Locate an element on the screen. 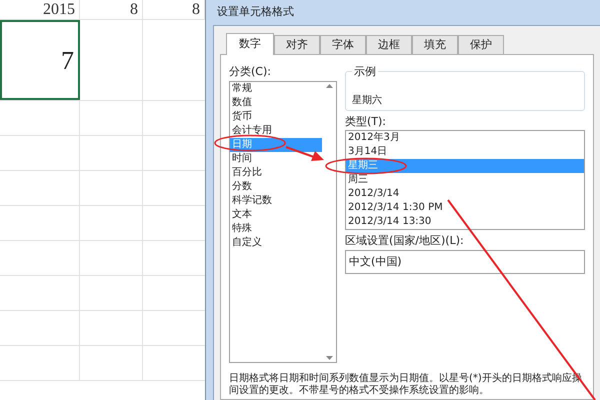 This screenshot has height=400, width=600. tab: 字体 is located at coordinates (343, 44).